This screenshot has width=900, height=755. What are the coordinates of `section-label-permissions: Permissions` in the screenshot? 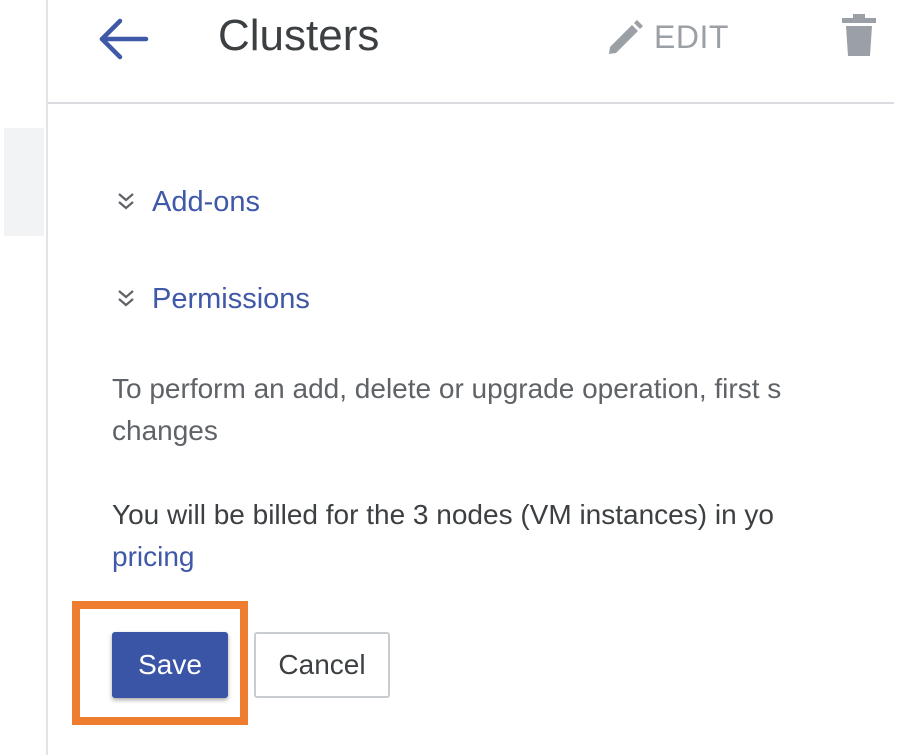 It's located at (231, 298).